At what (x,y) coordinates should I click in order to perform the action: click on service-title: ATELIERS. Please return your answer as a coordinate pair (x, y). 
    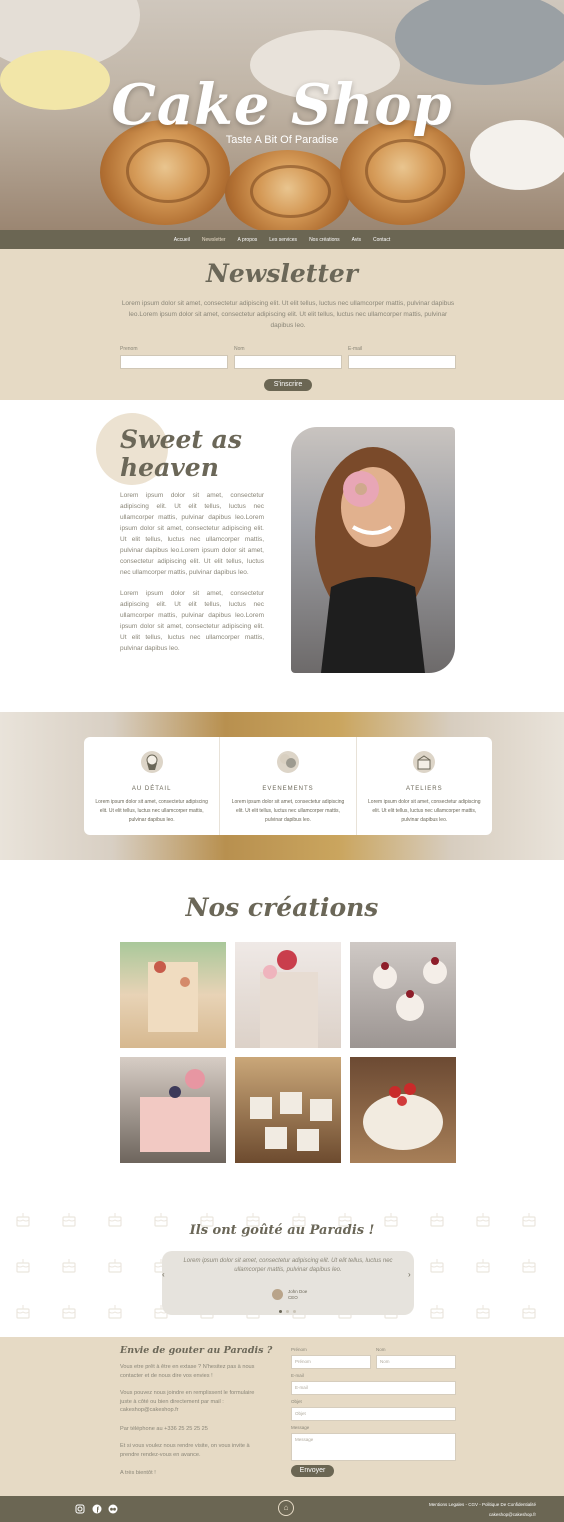
    Looking at the image, I should click on (424, 789).